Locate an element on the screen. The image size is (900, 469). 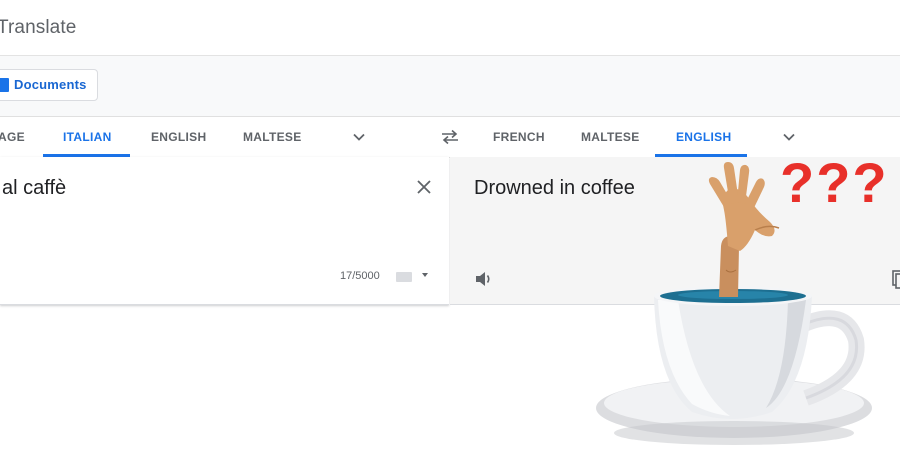
question-marks: ??? is located at coordinates (834, 182).